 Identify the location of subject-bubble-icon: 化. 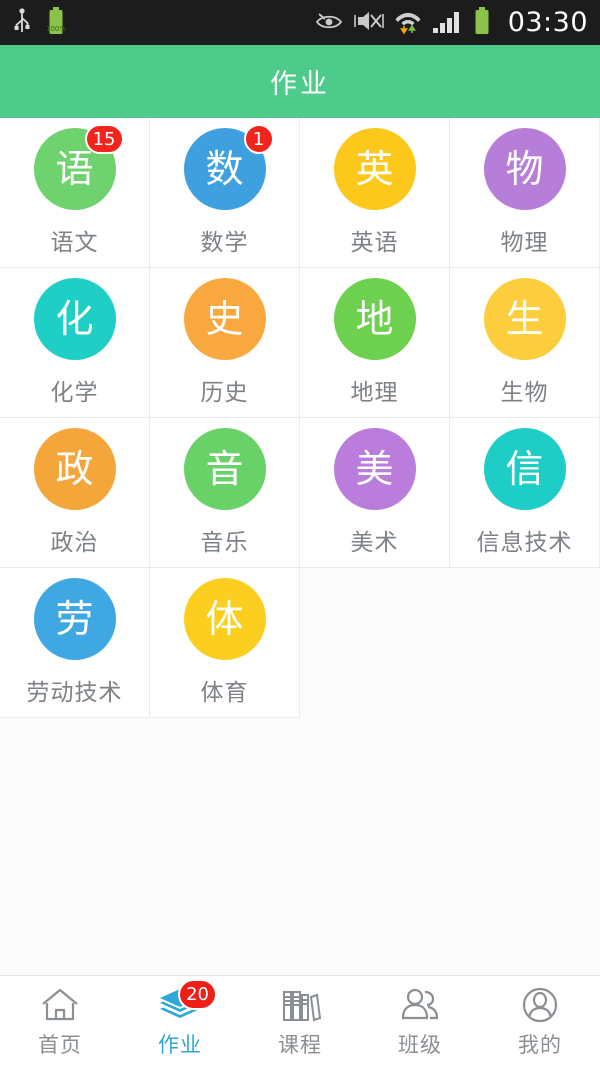
(74, 319).